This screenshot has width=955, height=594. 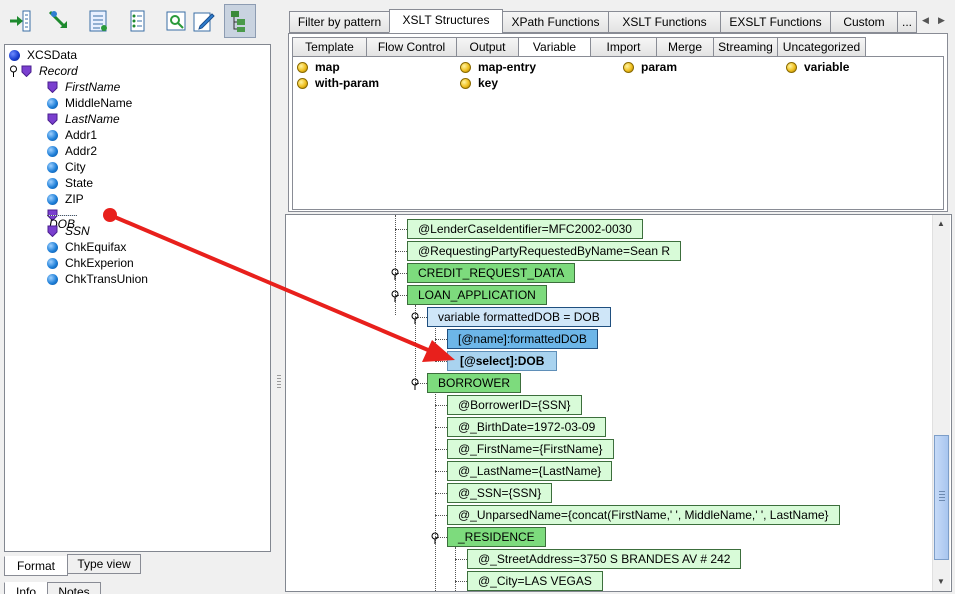 What do you see at coordinates (74, 199) in the screenshot?
I see `tree-field-label: ZIP` at bounding box center [74, 199].